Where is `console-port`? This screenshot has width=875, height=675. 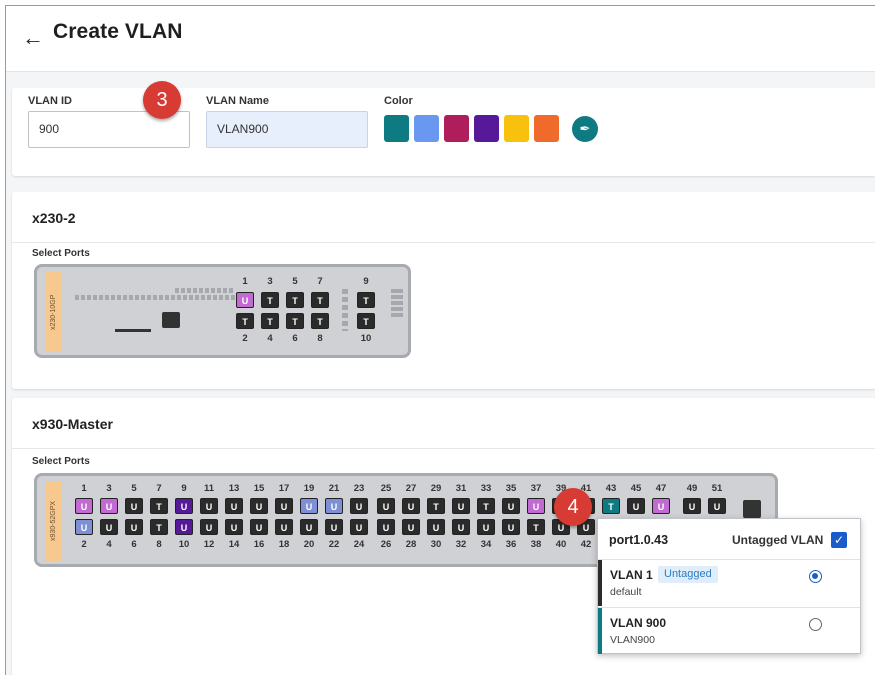
console-port is located at coordinates (171, 320).